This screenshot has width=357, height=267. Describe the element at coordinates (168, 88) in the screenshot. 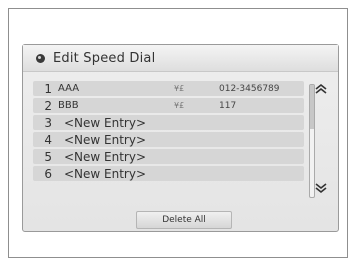

I see `list-item: 1 AAA ¥£ 012-3456789` at that location.